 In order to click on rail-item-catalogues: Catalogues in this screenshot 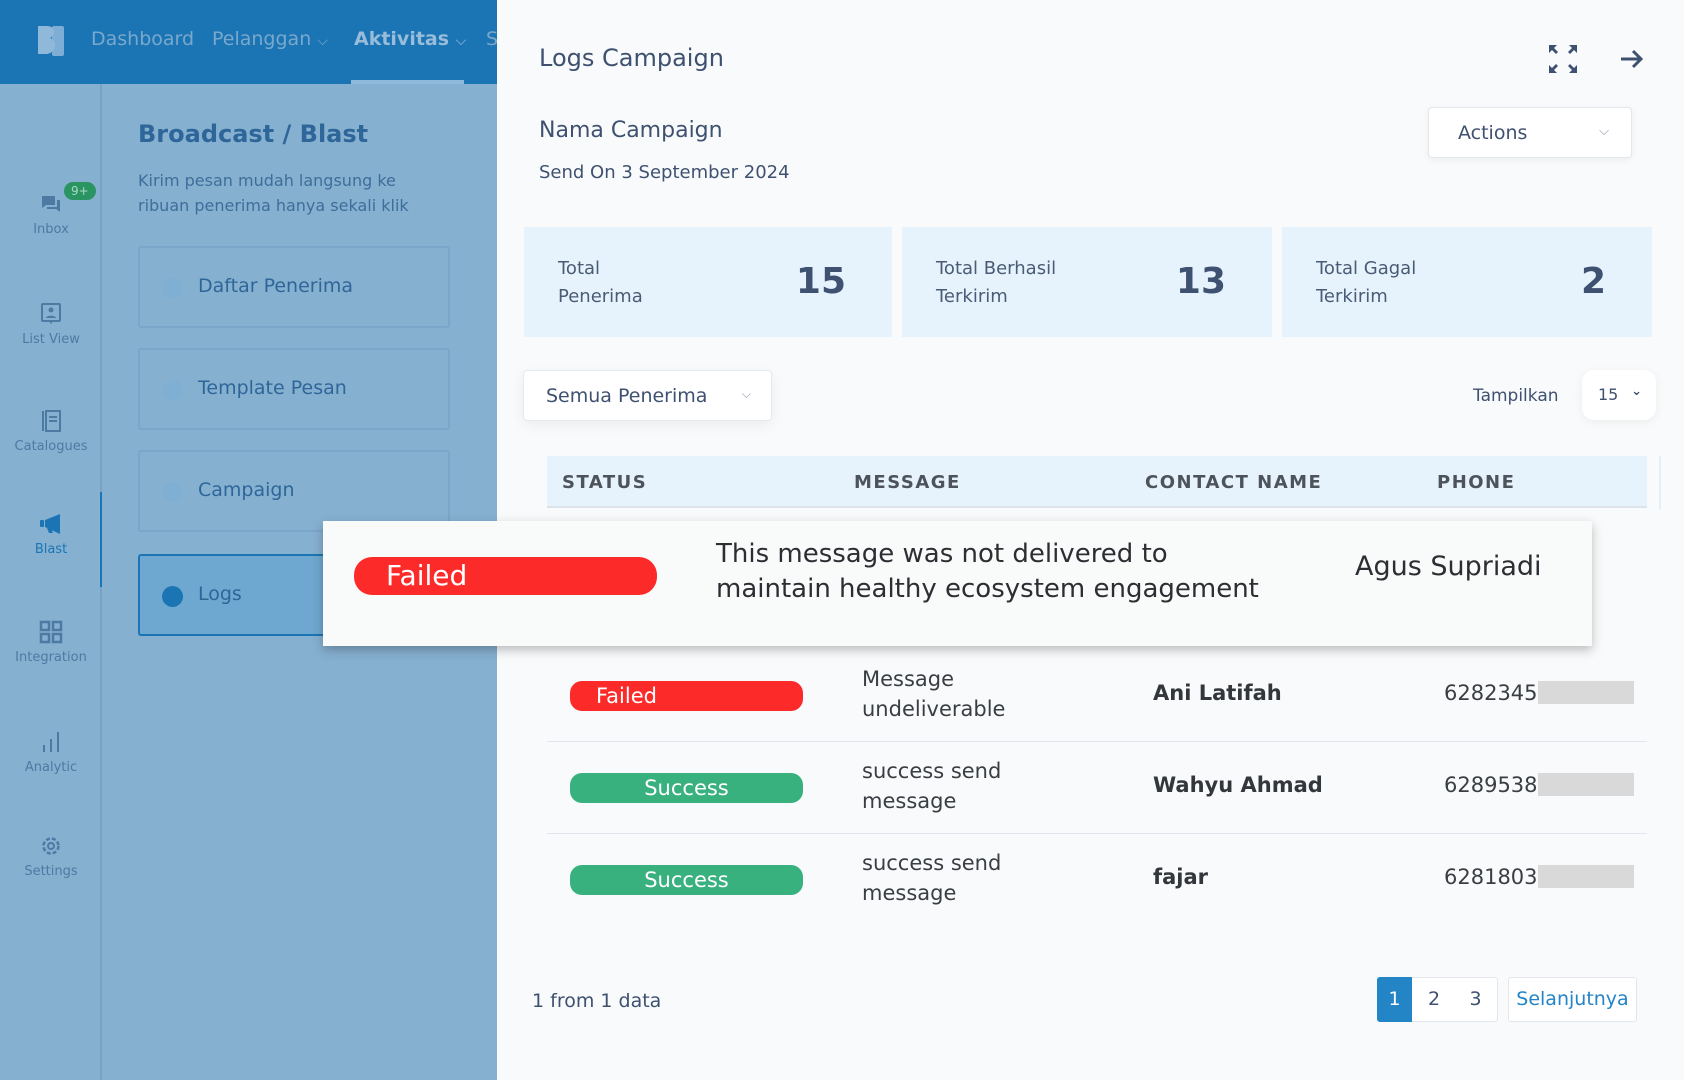, I will do `click(51, 431)`.